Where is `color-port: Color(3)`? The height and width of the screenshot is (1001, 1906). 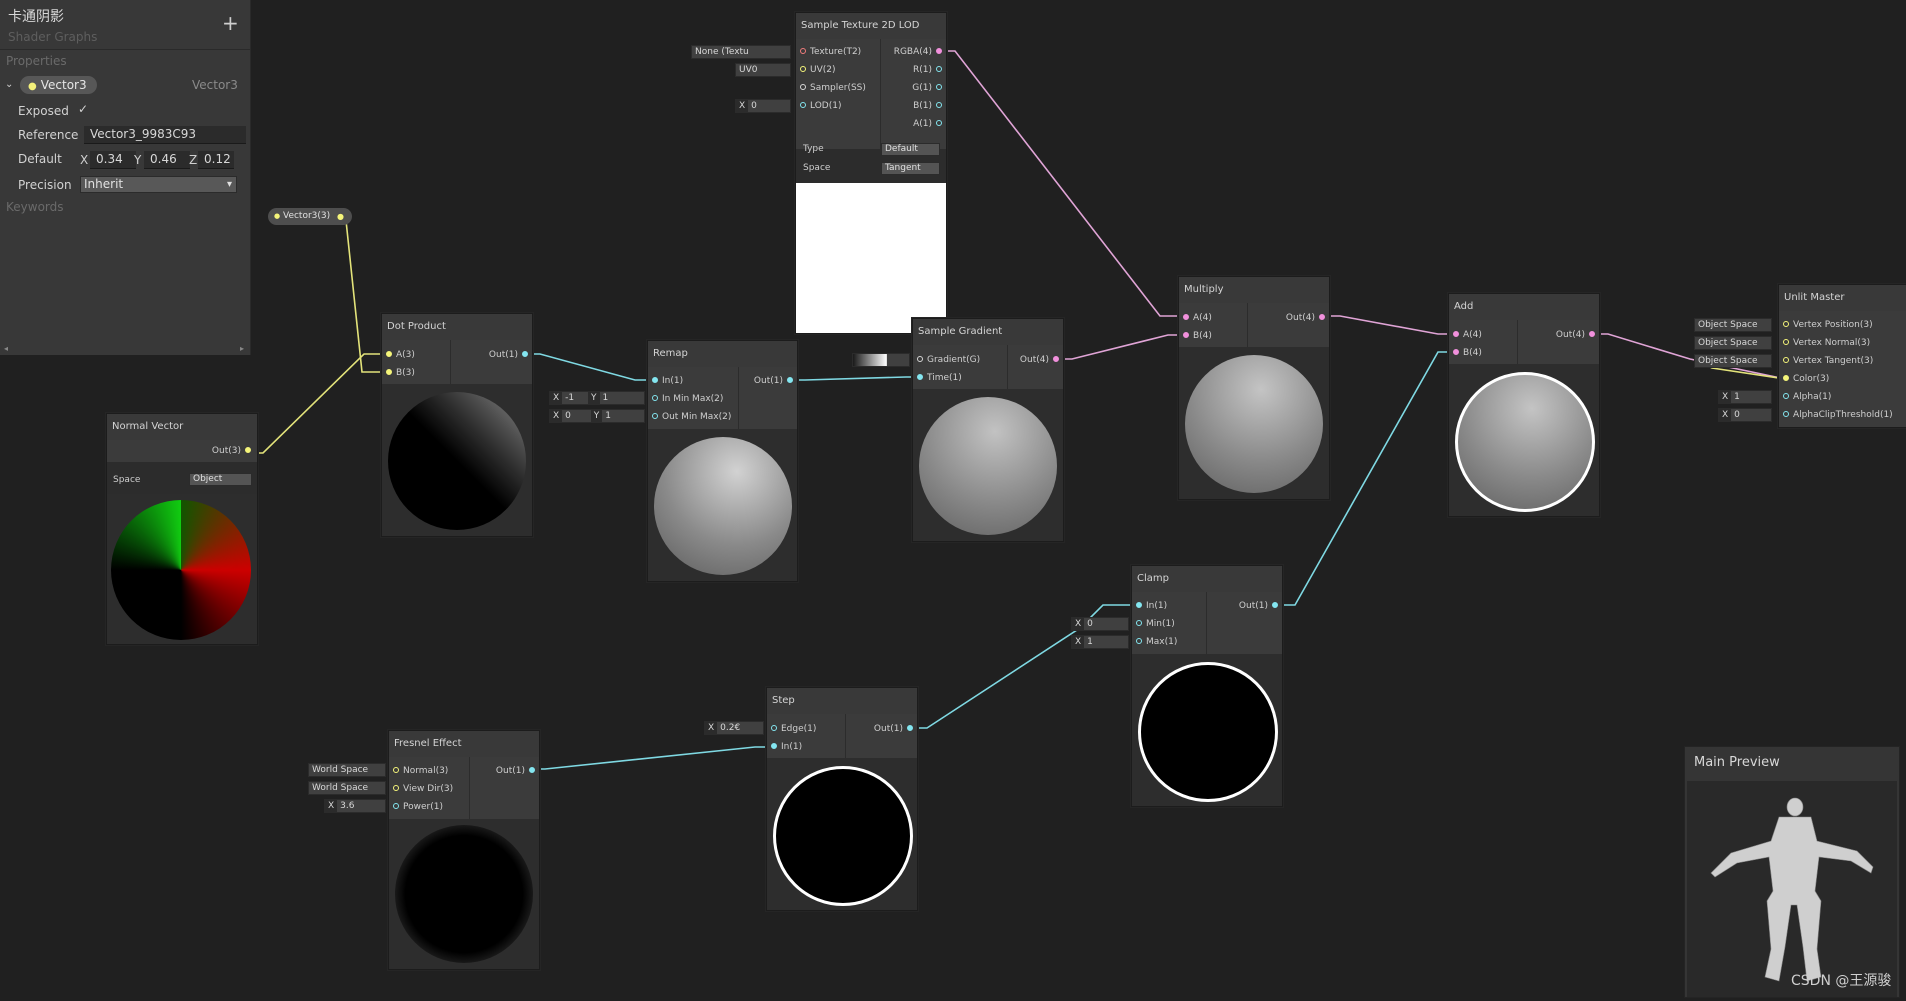 color-port: Color(3) is located at coordinates (1804, 379).